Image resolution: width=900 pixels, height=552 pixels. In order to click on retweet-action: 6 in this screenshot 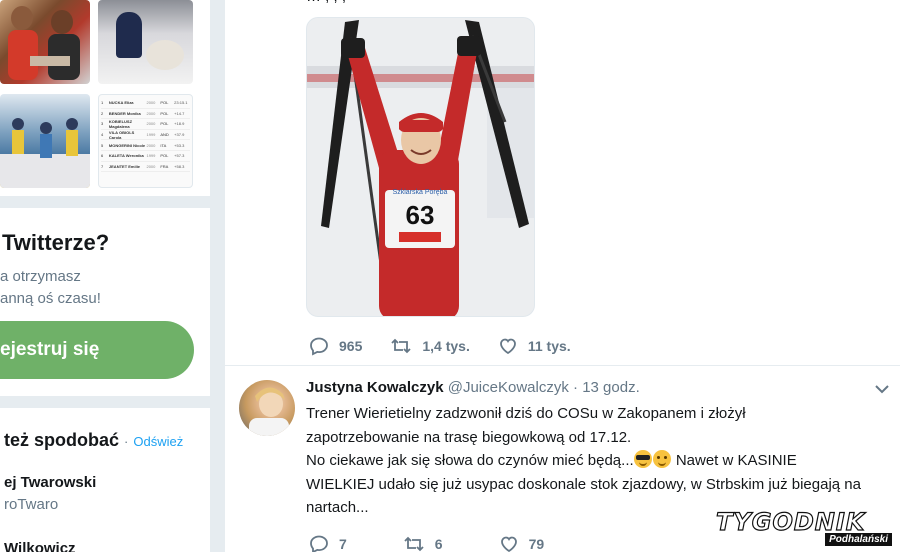, I will do `click(423, 543)`.